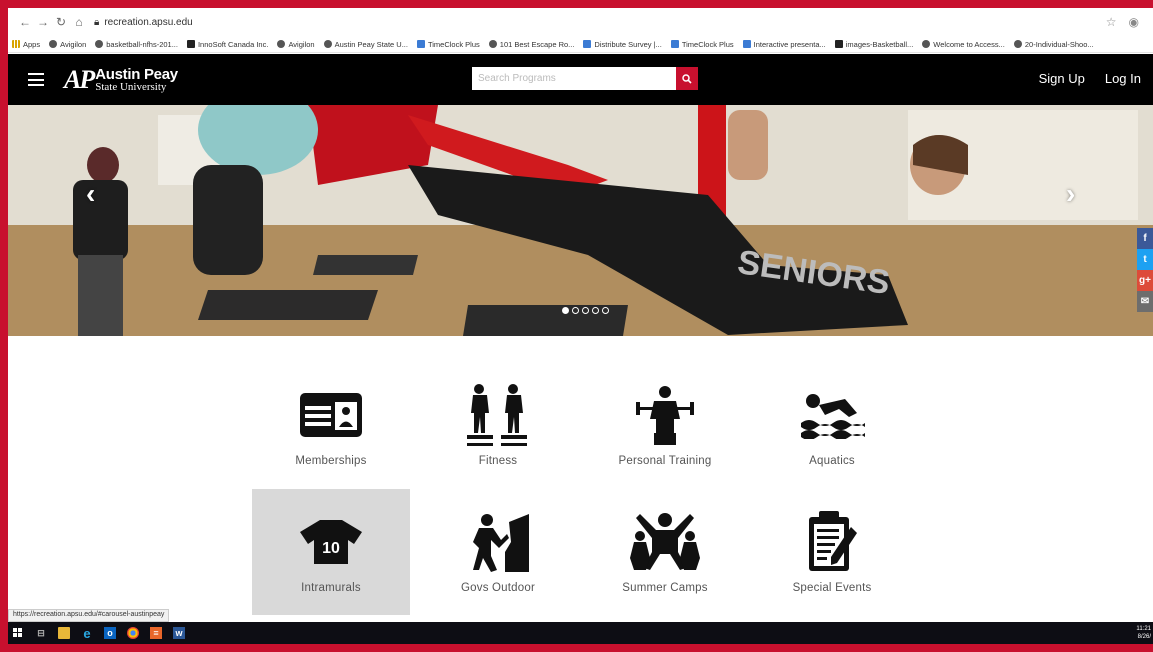 The image size is (1153, 652). Describe the element at coordinates (665, 415) in the screenshot. I see `personal-training-icon` at that location.